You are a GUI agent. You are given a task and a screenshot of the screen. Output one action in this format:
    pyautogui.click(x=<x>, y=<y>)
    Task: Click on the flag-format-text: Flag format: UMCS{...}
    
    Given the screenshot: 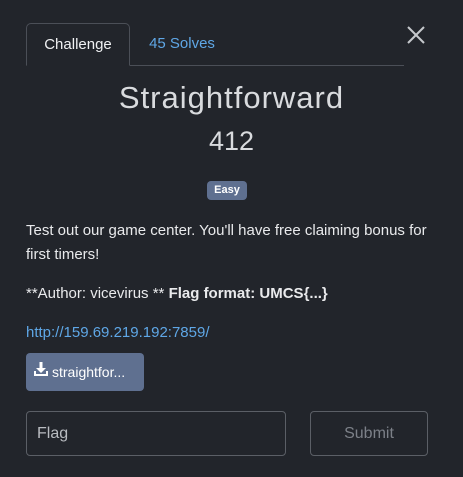 What is the action you would take?
    pyautogui.click(x=248, y=293)
    